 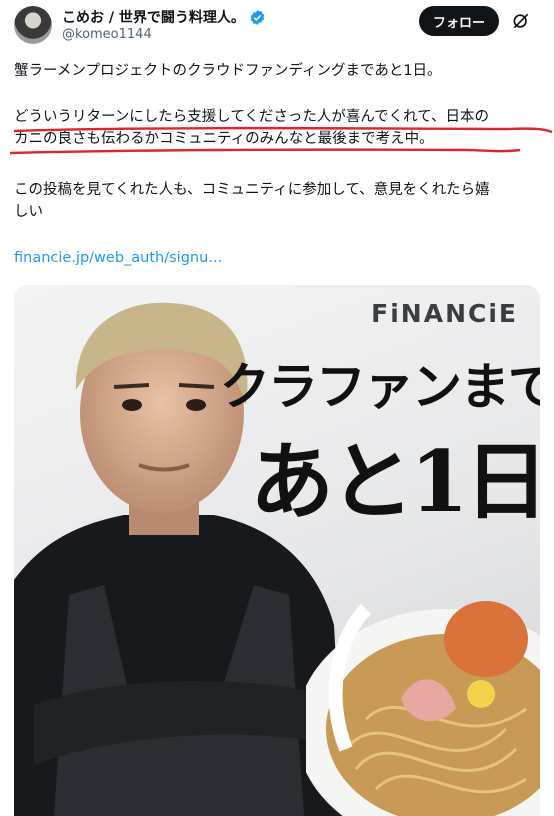 I want to click on author-name-row: こめお / 世界で闘う料理人。, so click(x=164, y=17).